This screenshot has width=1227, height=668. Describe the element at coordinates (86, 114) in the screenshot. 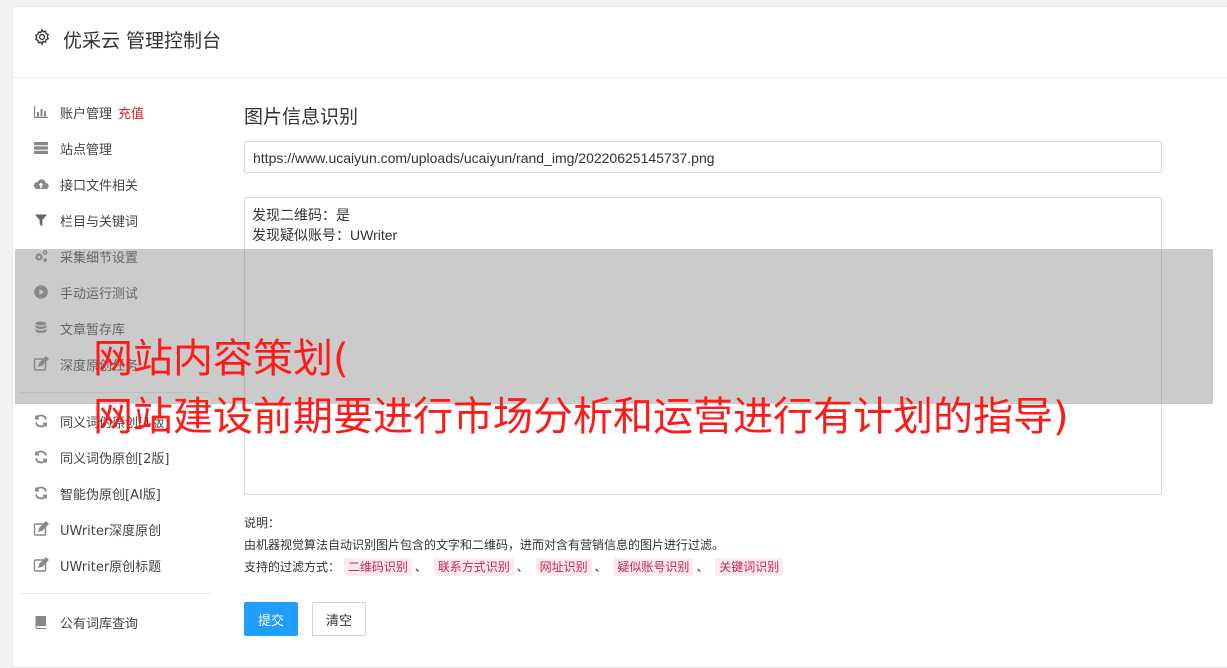

I see `sidebar-item-label: 账户管理` at that location.